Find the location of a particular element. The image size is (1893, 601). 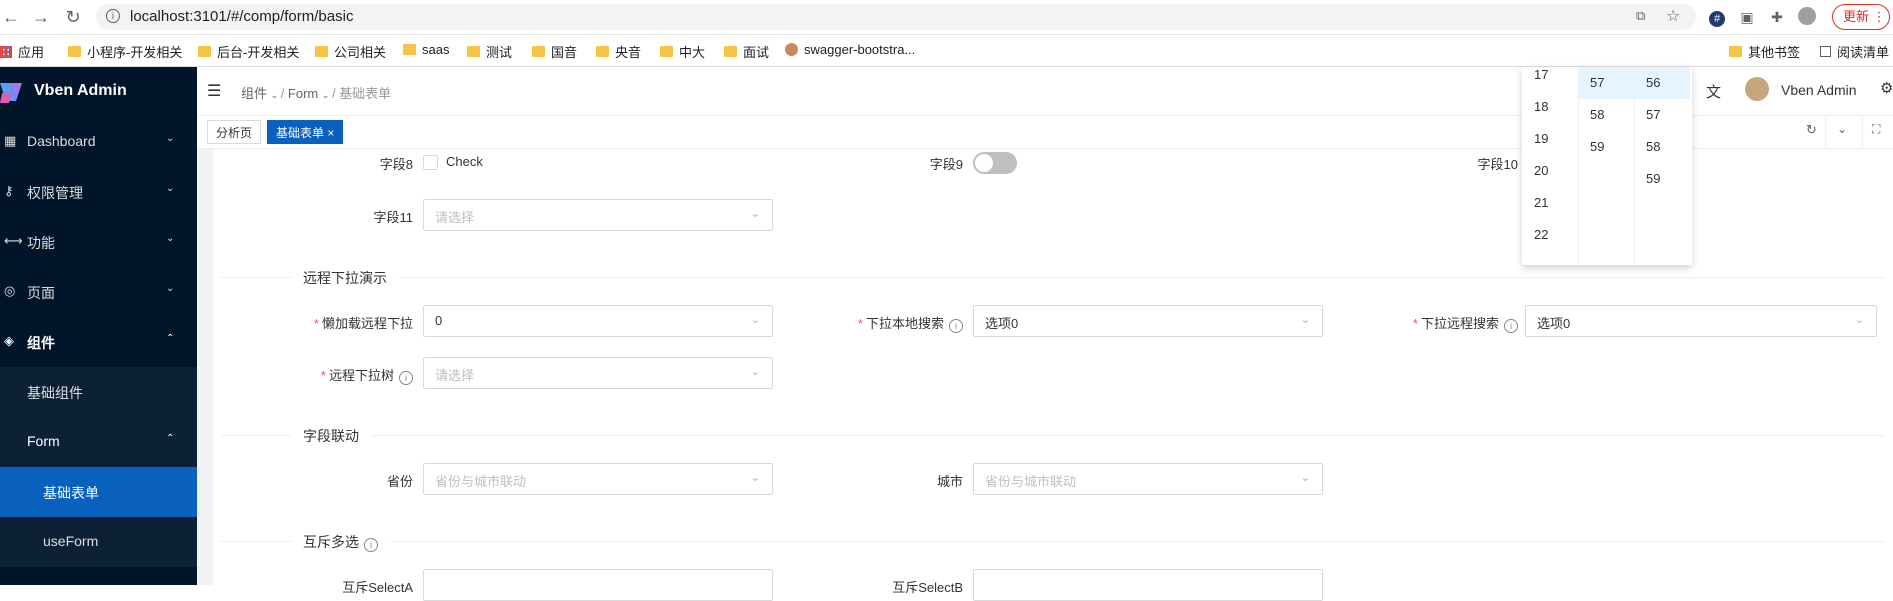

minutes-column: 57 58 59 is located at coordinates (1606, 166).